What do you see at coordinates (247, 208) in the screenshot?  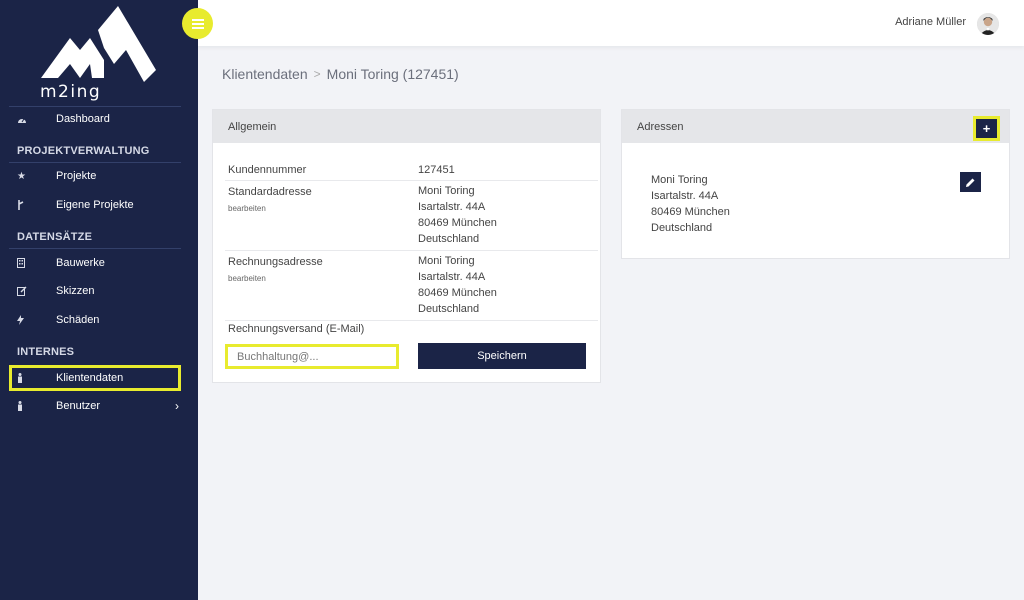 I see `standardadresse-edit-link: bearbeiten` at bounding box center [247, 208].